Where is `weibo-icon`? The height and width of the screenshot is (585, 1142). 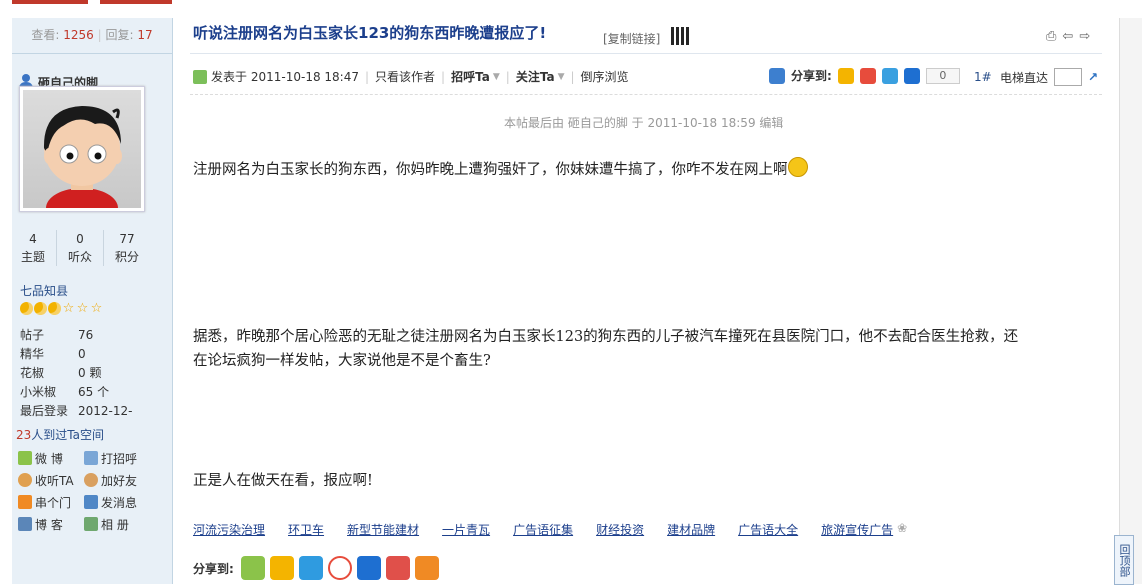
weibo-icon is located at coordinates (25, 458).